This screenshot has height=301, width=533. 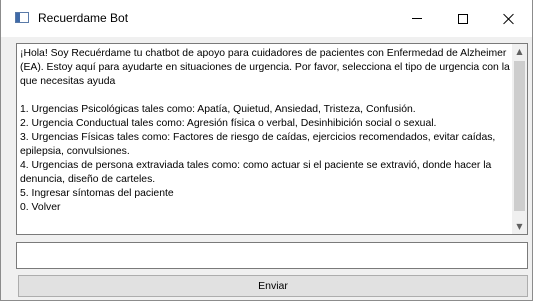 What do you see at coordinates (519, 51) in the screenshot?
I see `scroll-up-arrow-icon: ▲` at bounding box center [519, 51].